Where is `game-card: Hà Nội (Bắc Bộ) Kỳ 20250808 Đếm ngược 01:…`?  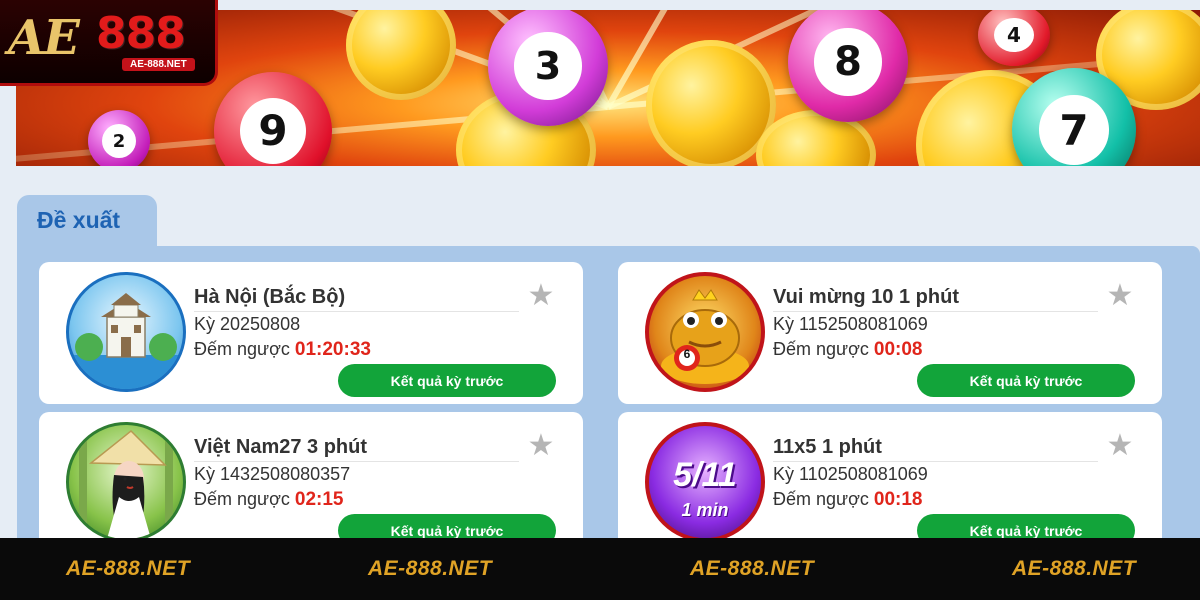 game-card: Hà Nội (Bắc Bộ) Kỳ 20250808 Đếm ngược 01:… is located at coordinates (311, 333).